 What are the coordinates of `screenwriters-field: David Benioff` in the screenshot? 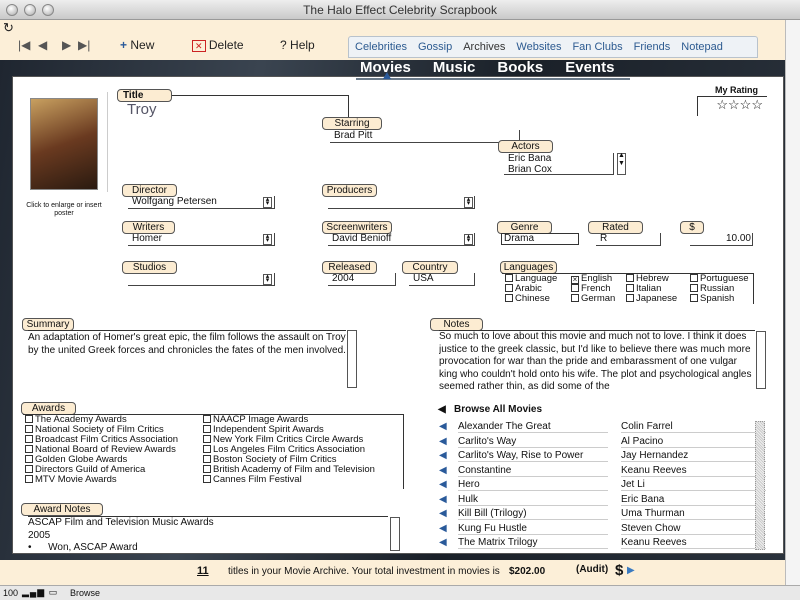 It's located at (401, 239).